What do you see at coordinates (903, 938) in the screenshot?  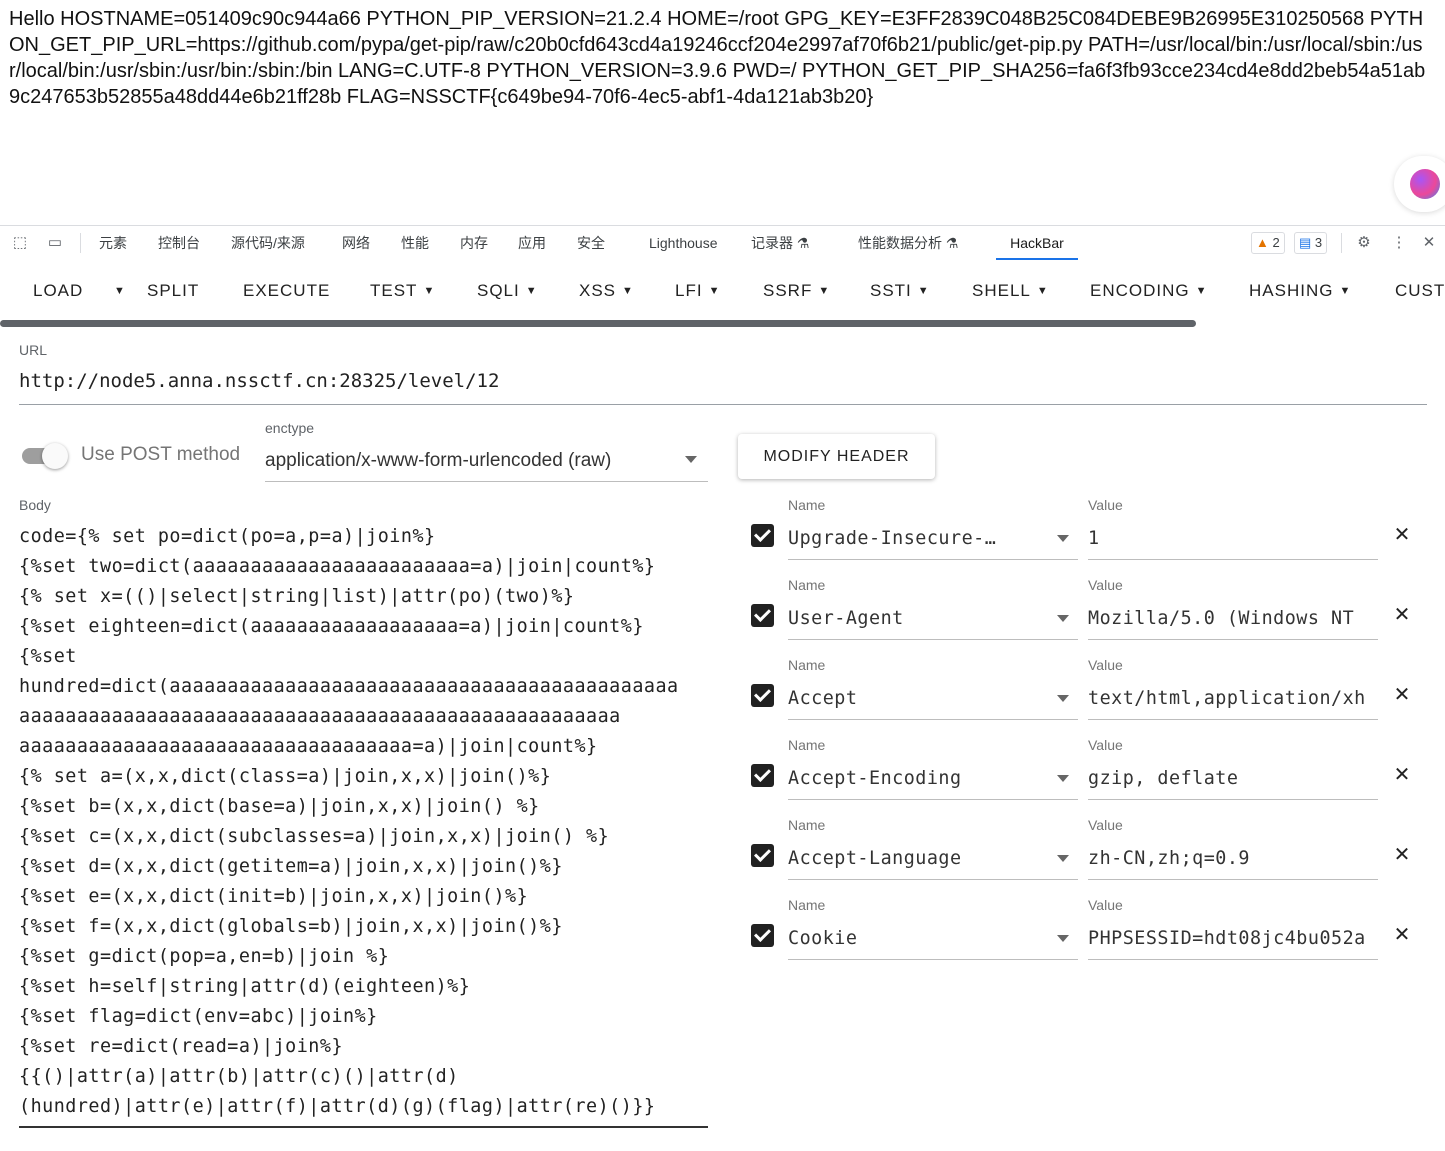 I see `header-name-input: Cookie` at bounding box center [903, 938].